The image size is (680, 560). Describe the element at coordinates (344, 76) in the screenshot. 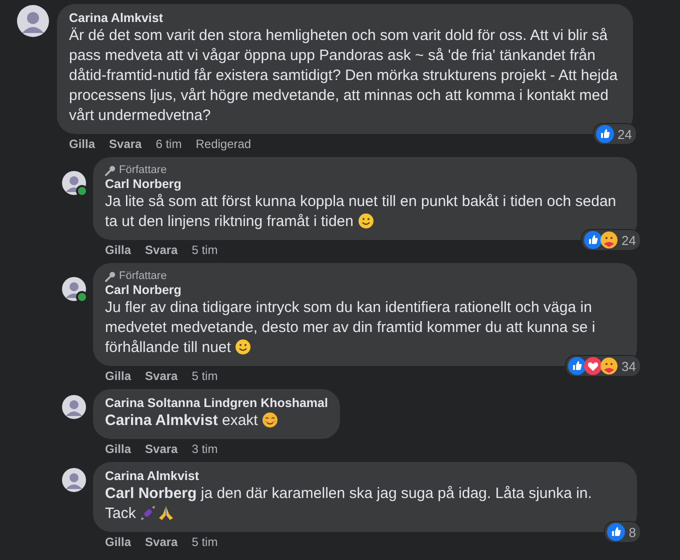

I see `comment-text: Är dé det som varit den stora hemligheten och som varit dold för oss. Att vi blir så pass medveta att vi vågar öppna upp Pandoras ask ~ så 'de fria' tänkandet från dåtid-framtid-nutid får existera samtidigt? Den mörka strukturens projekt - Att hejda processens ljus, vårt högre medvetande, att minnas och att komma i kontakt med vårt undermedvetna?` at that location.